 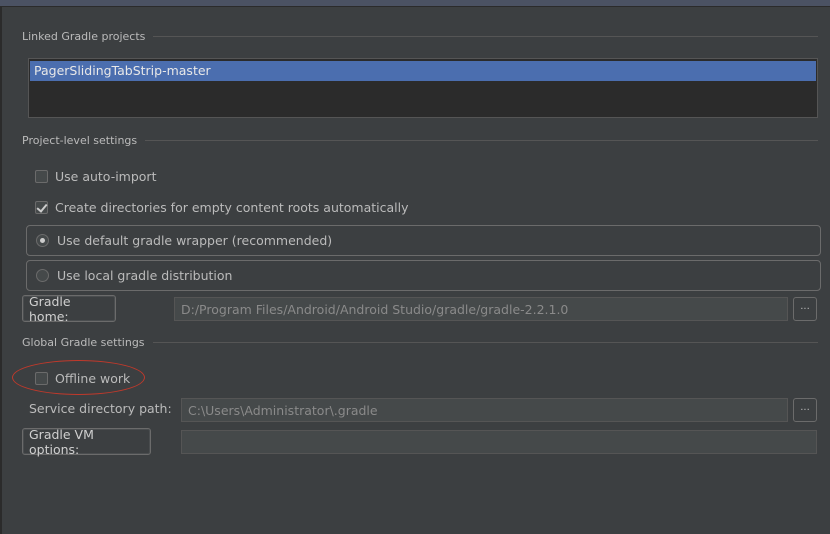 What do you see at coordinates (93, 378) in the screenshot?
I see `offline-work-label: Offline work` at bounding box center [93, 378].